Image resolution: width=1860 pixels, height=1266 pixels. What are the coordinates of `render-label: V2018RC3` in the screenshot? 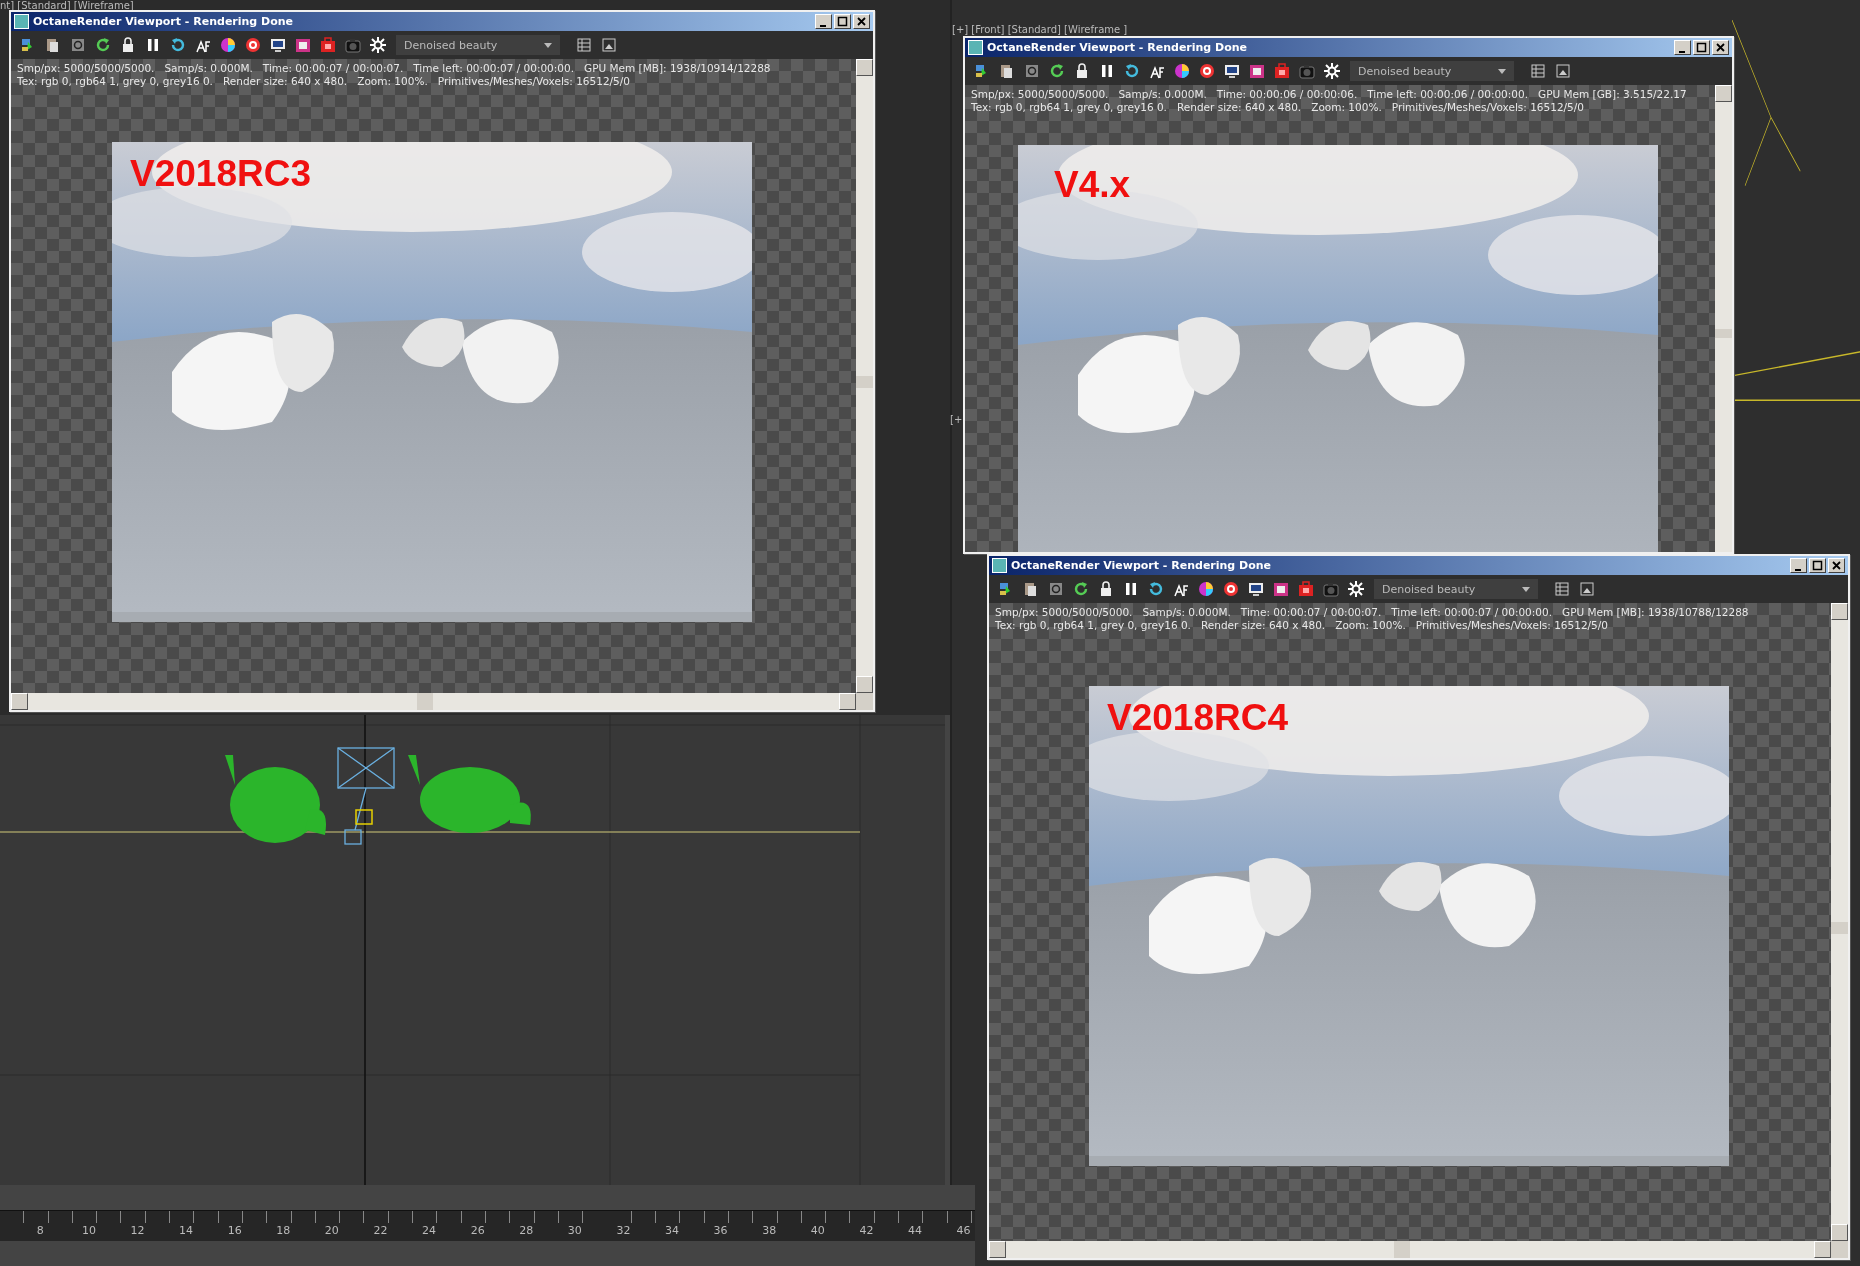 It's located at (220, 174).